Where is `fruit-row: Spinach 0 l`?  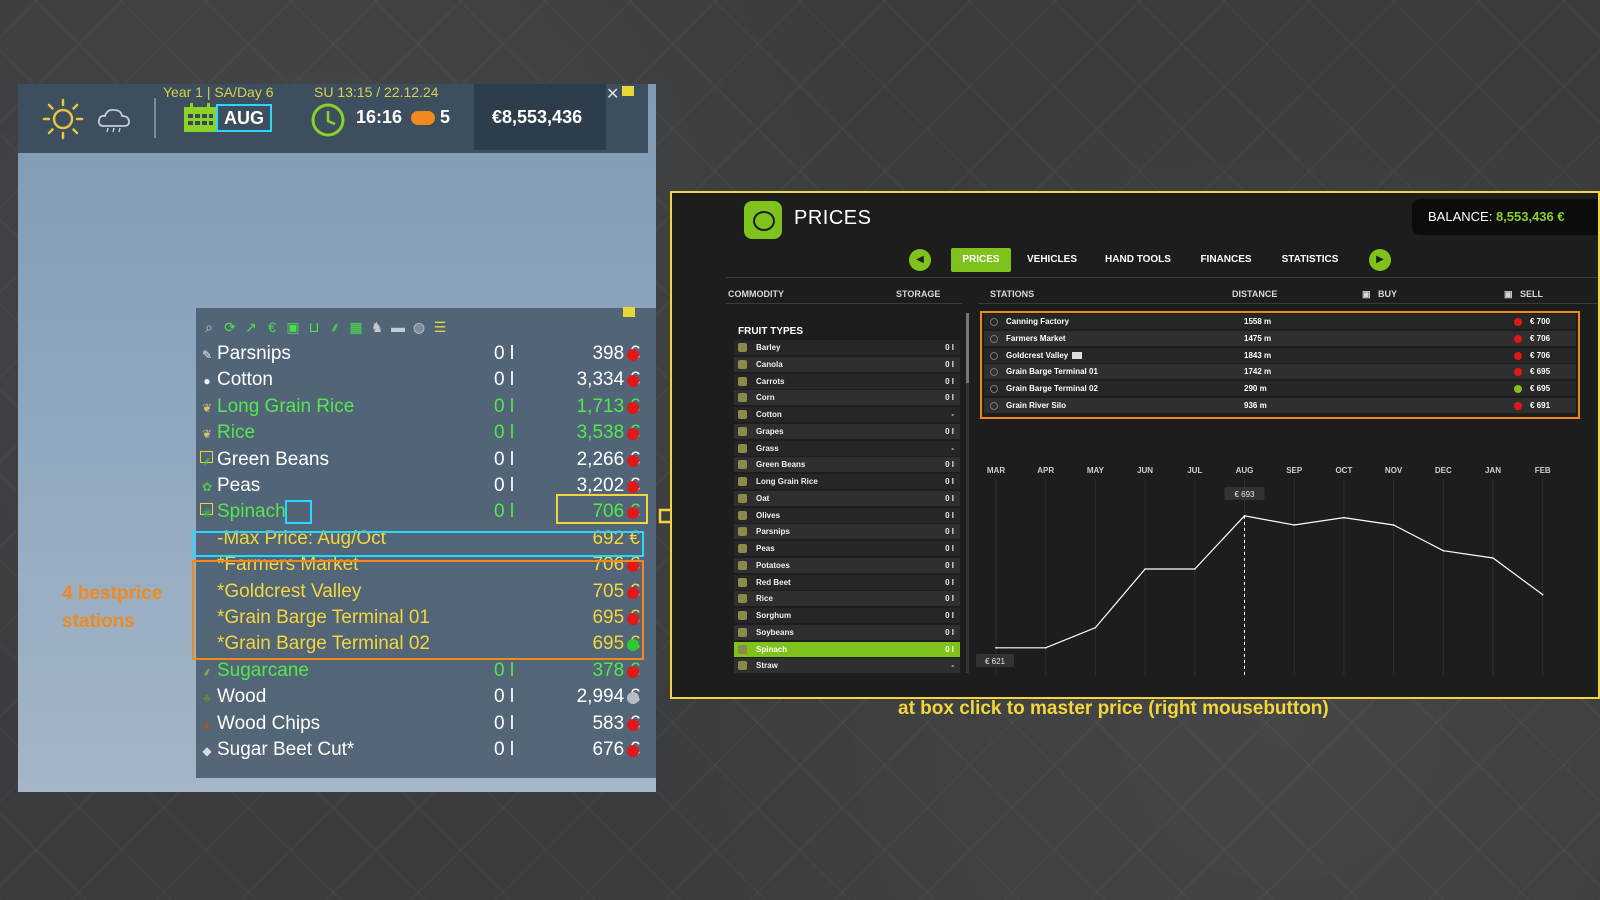
fruit-row: Spinach 0 l is located at coordinates (847, 649).